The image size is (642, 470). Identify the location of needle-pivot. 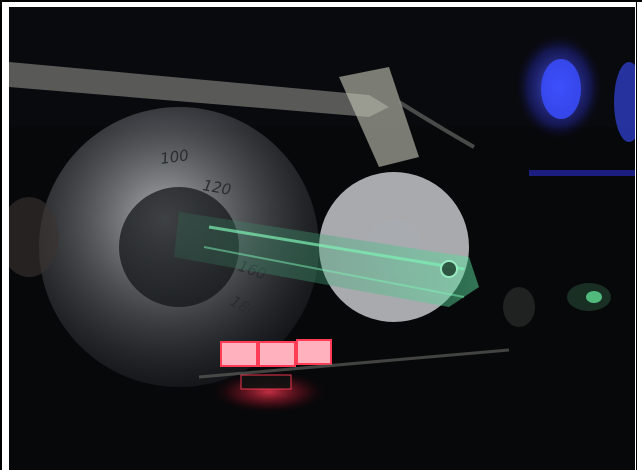
(449, 269).